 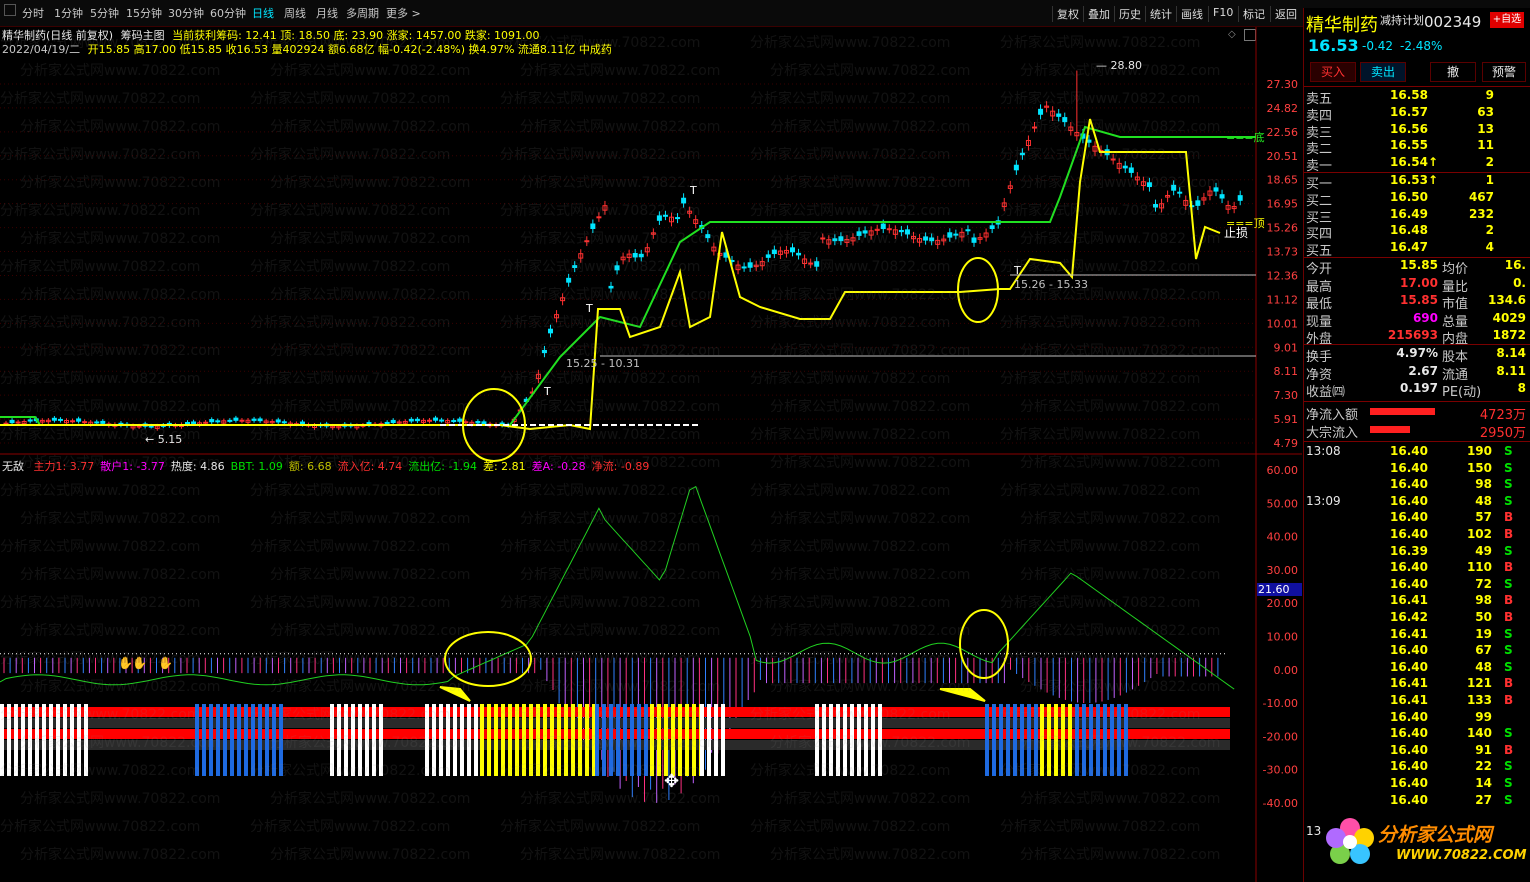 I want to click on sub-axis-label: -40.00, so click(x=1280, y=803).